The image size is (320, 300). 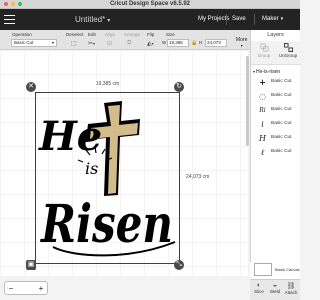 What do you see at coordinates (106, 224) in the screenshot?
I see `word-risen: Risen` at bounding box center [106, 224].